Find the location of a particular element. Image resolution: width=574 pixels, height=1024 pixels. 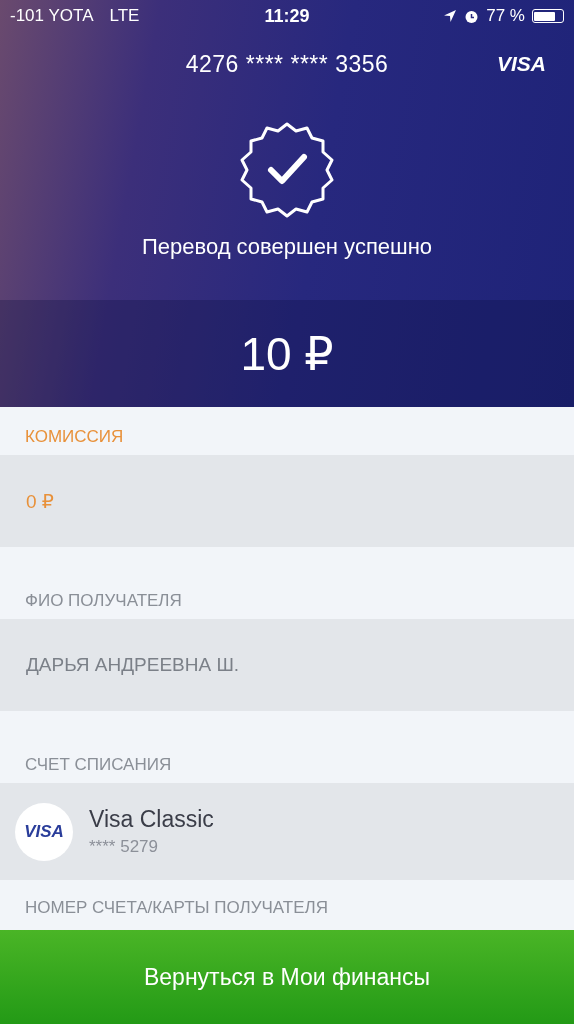

section-header: НОМЕР СЧЕТА/КАРТЫ ПОЛУЧАТЕЛЯ is located at coordinates (176, 908).